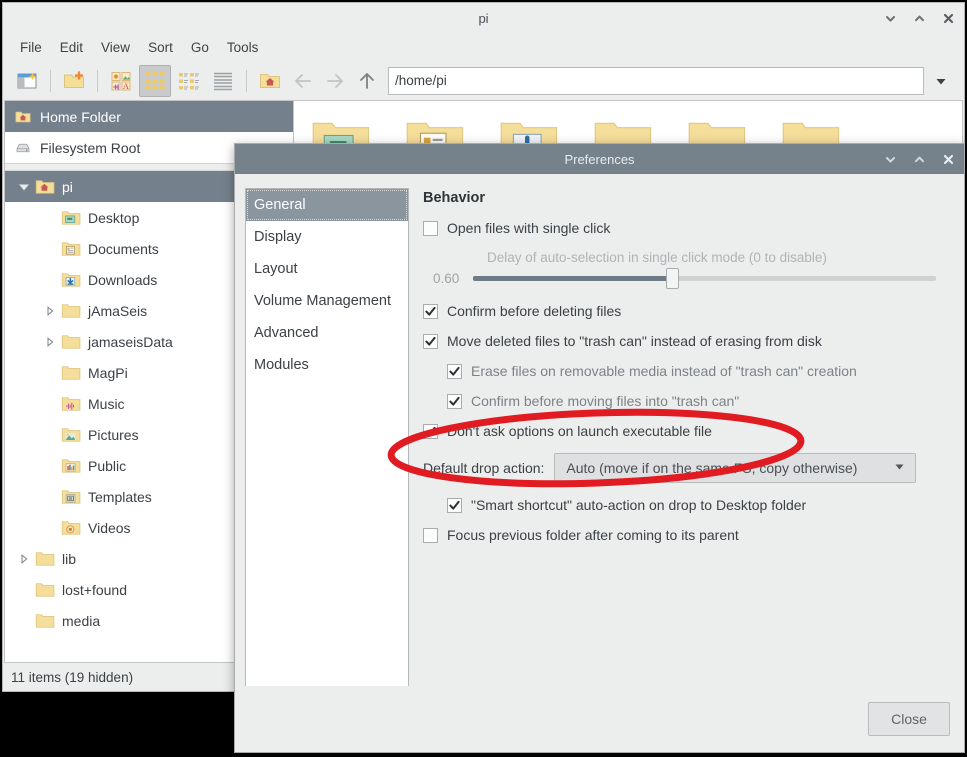 This screenshot has height=757, width=967. I want to click on pictures-folder-icon, so click(71, 435).